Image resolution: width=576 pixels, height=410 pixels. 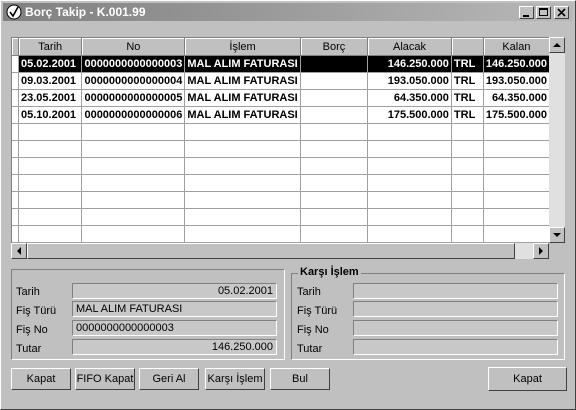 What do you see at coordinates (242, 47) in the screenshot?
I see `column-header-islem: İşlem` at bounding box center [242, 47].